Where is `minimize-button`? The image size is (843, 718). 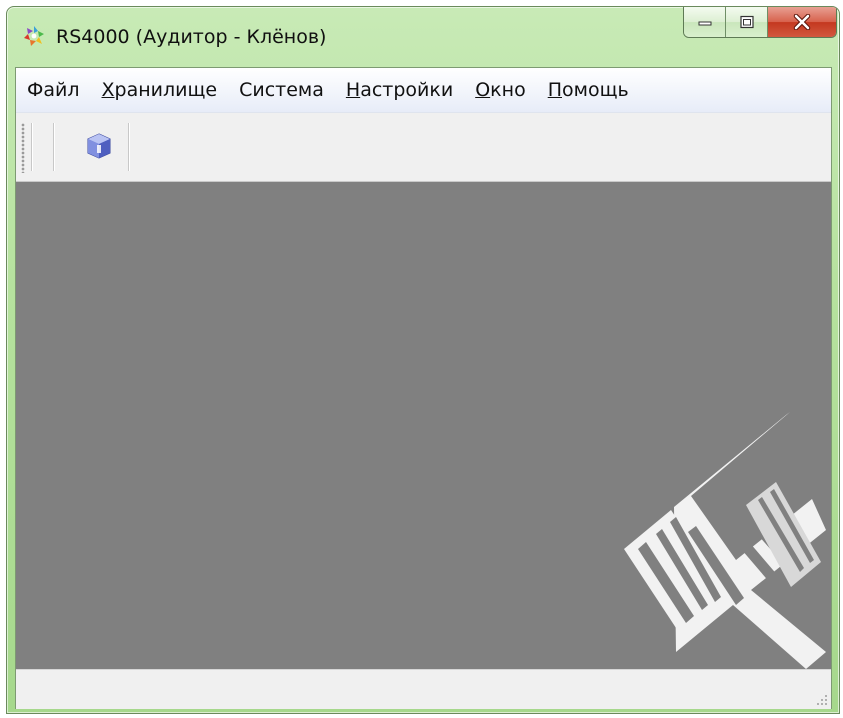
minimize-button is located at coordinates (705, 22).